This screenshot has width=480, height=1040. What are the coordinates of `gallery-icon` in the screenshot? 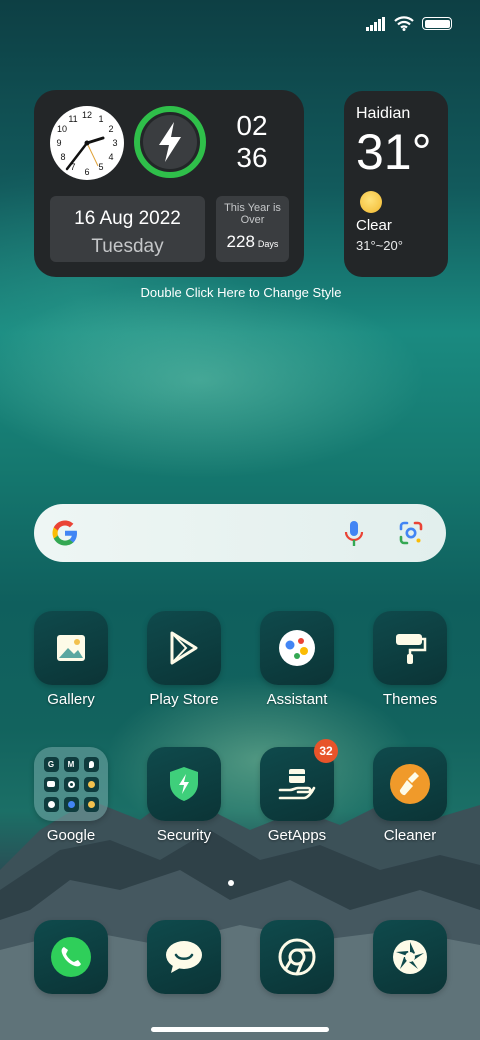 It's located at (71, 648).